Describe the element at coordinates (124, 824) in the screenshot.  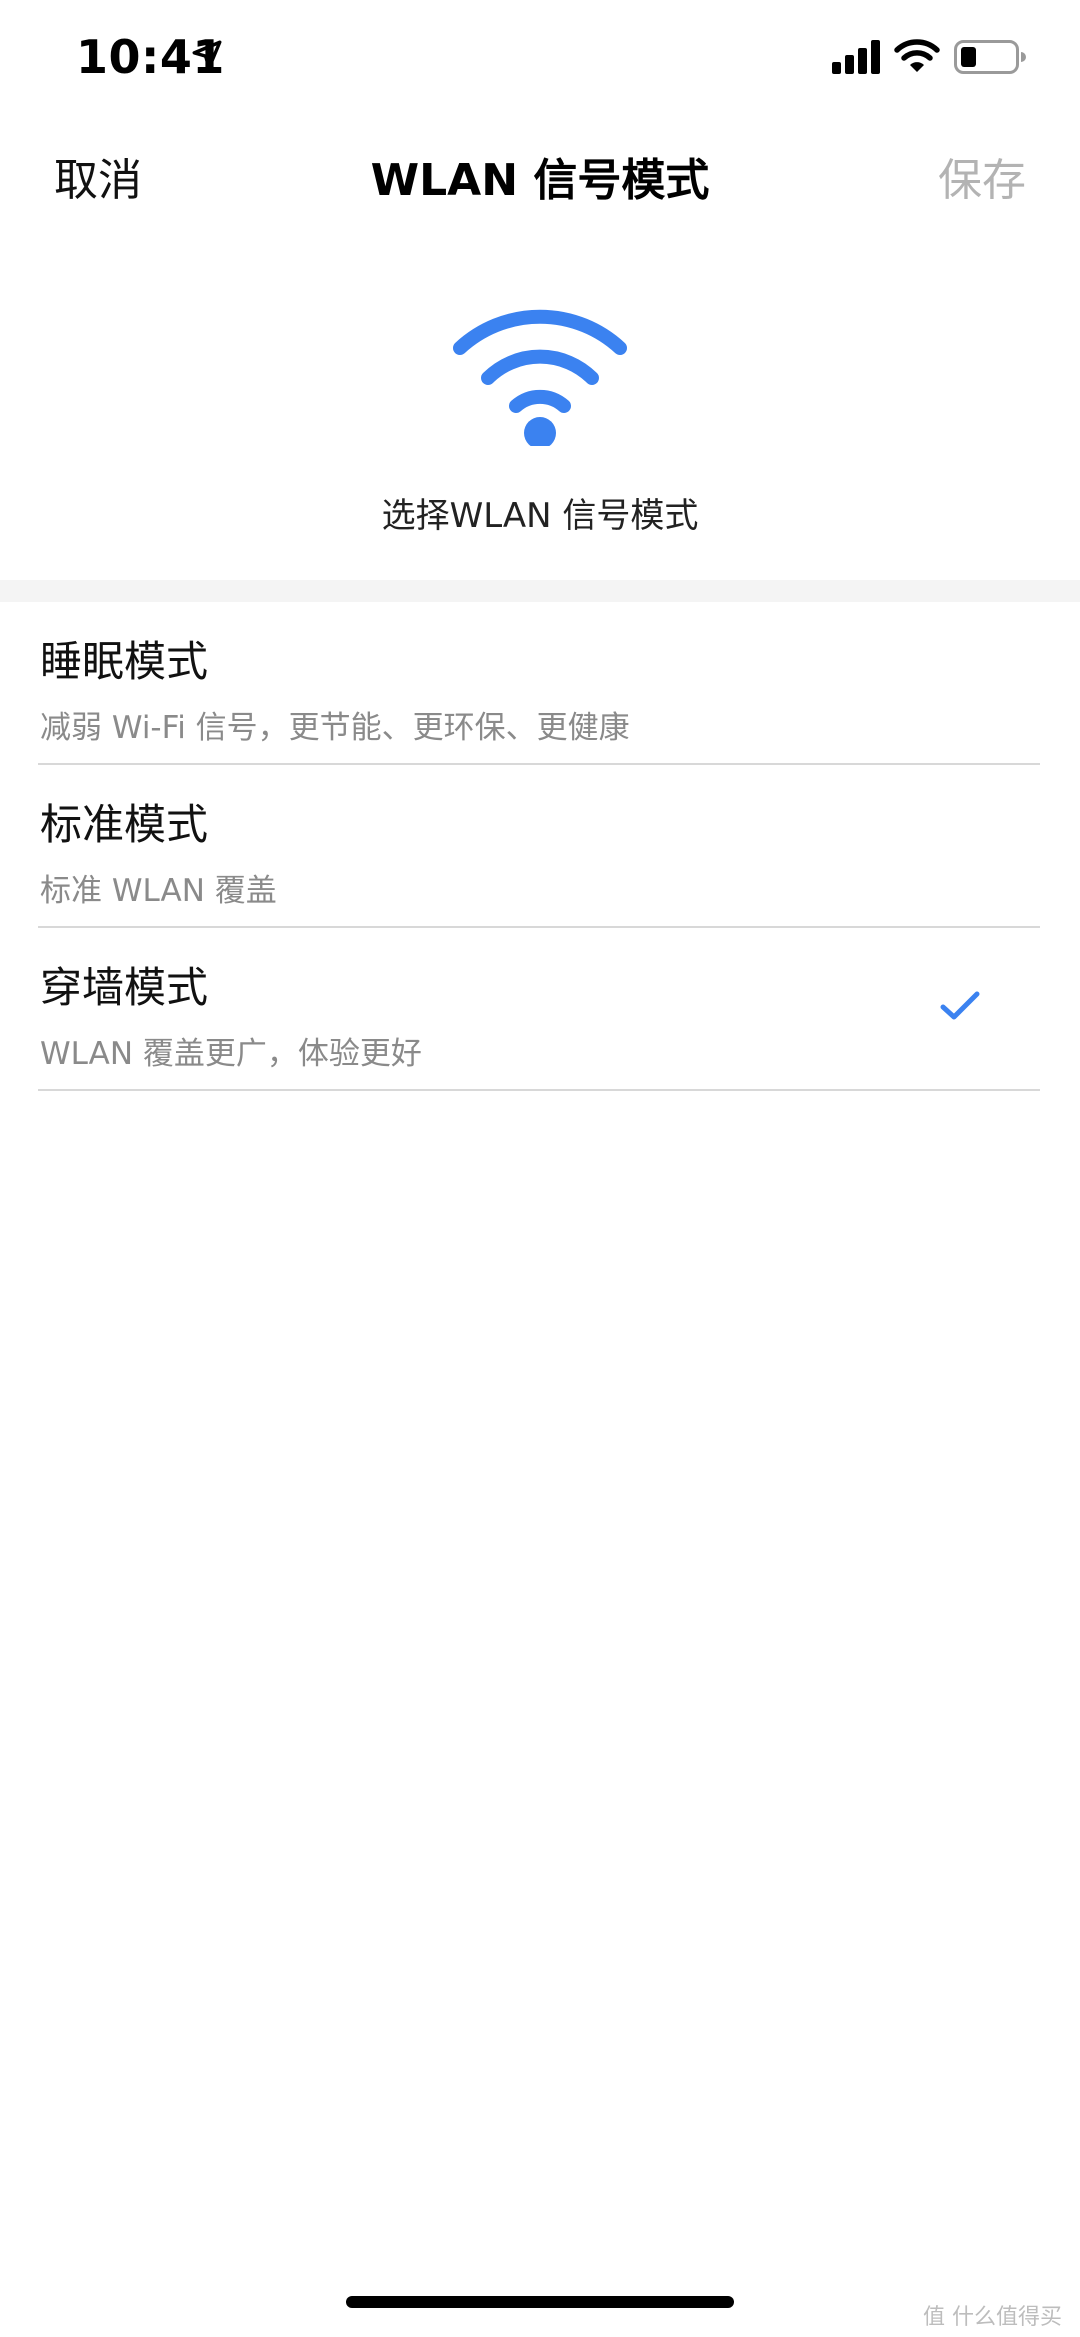
I see `mode-title: 标准模式` at that location.